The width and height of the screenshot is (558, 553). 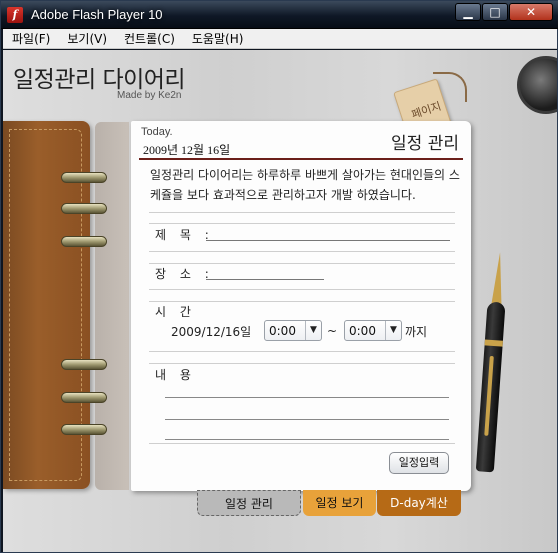 What do you see at coordinates (149, 95) in the screenshot?
I see `app-credit: Made by Ke2n` at bounding box center [149, 95].